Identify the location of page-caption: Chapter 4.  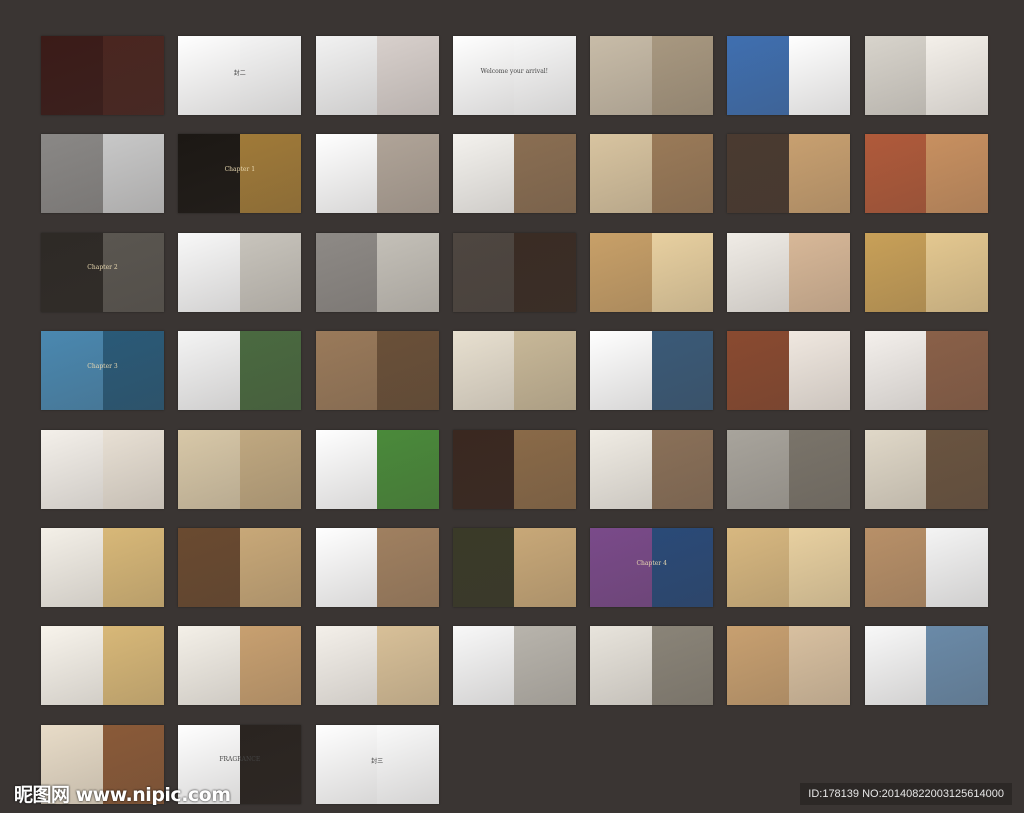
(651, 563).